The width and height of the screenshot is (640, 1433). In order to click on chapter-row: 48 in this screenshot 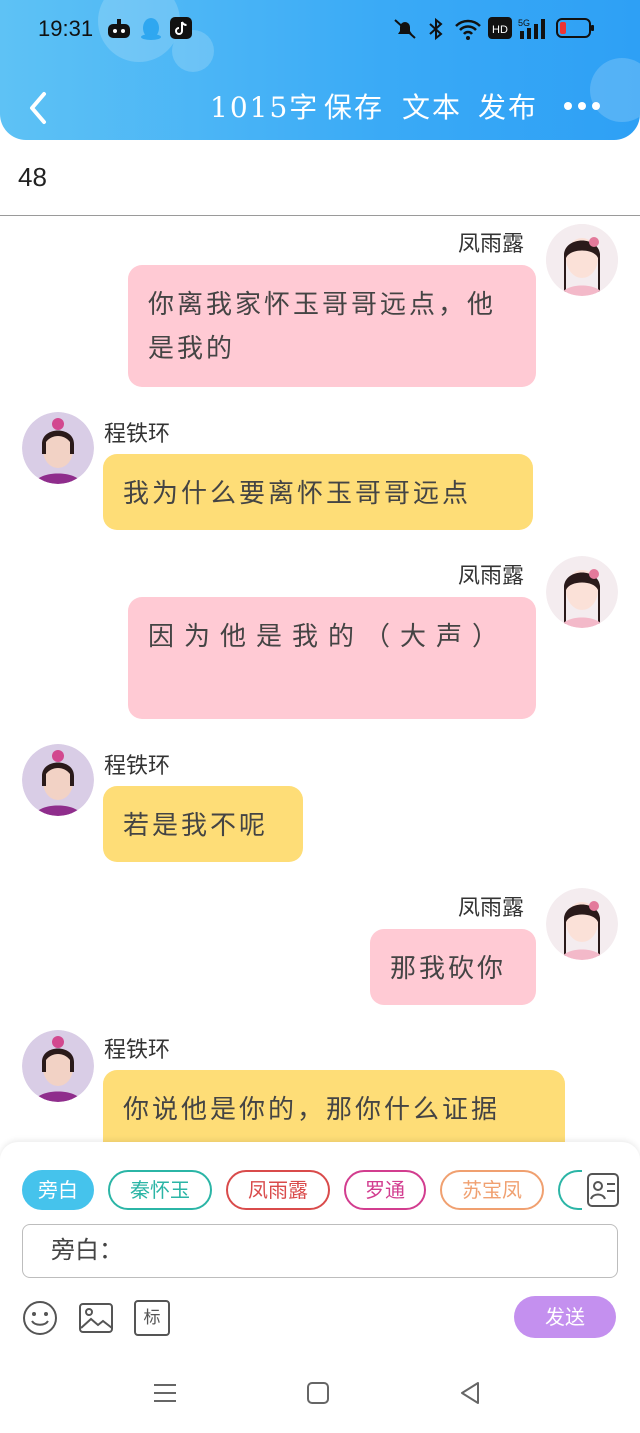, I will do `click(320, 178)`.